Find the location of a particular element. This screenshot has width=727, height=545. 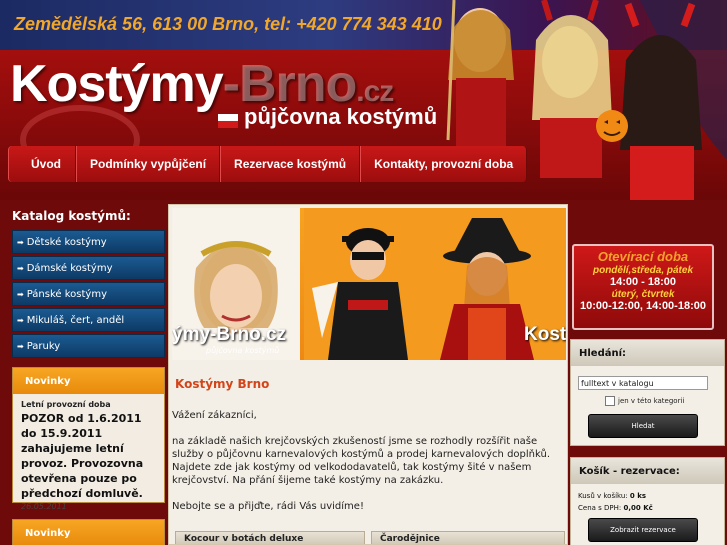

logo-main: Kostýmy is located at coordinates (117, 84).